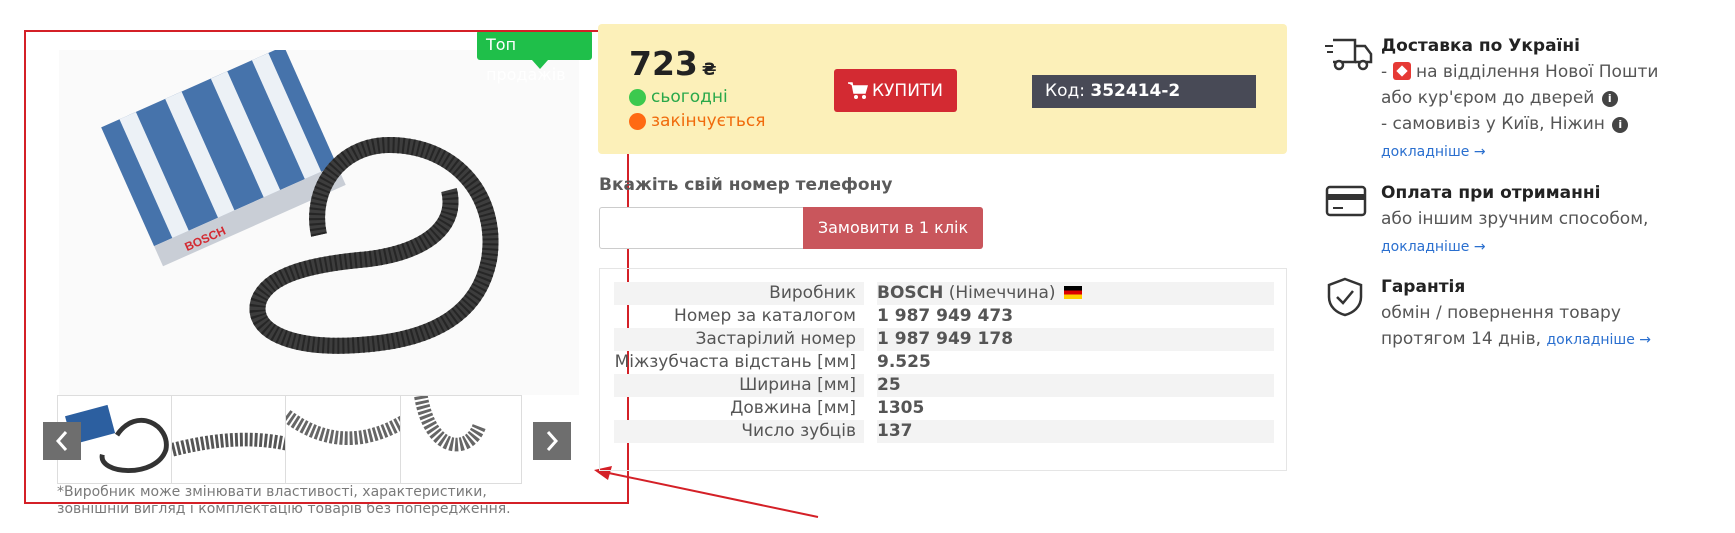  Describe the element at coordinates (1537, 72) in the screenshot. I see `delivery-line-1-text: на відділення Нової Пошти` at that location.